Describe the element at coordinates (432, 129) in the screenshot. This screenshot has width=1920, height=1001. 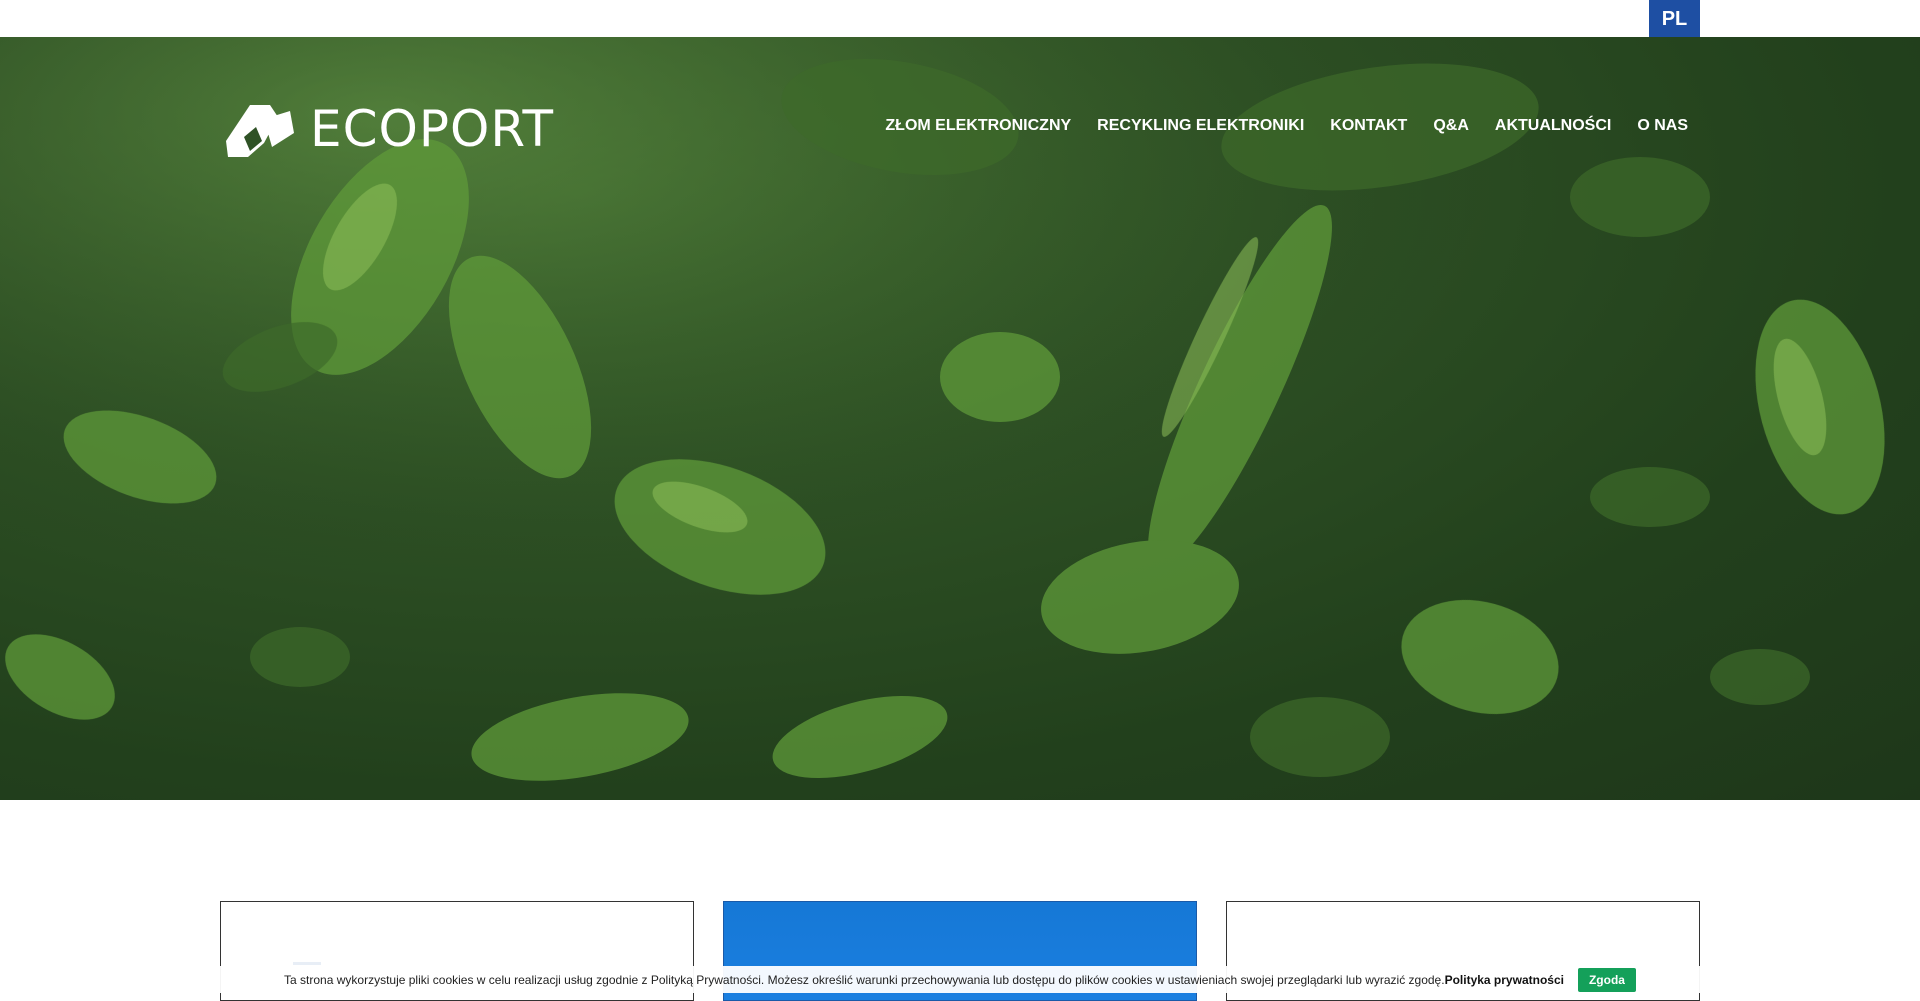
I see `brand-name: ECOPORT` at that location.